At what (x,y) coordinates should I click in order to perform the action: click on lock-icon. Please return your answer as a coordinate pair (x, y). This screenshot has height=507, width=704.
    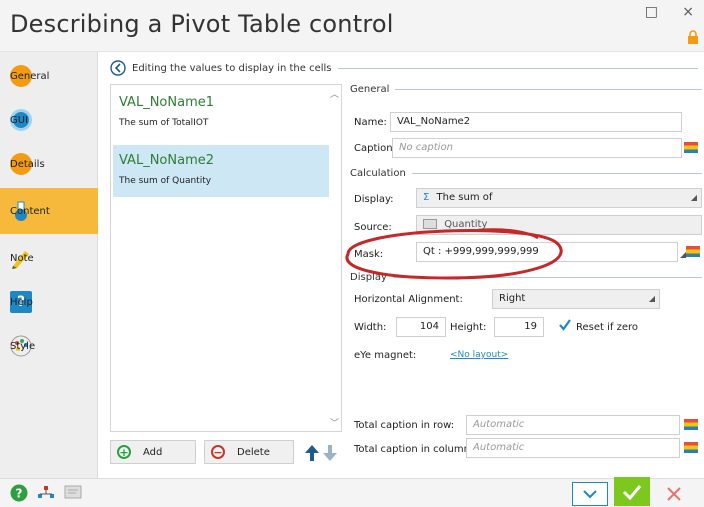
    Looking at the image, I should click on (693, 37).